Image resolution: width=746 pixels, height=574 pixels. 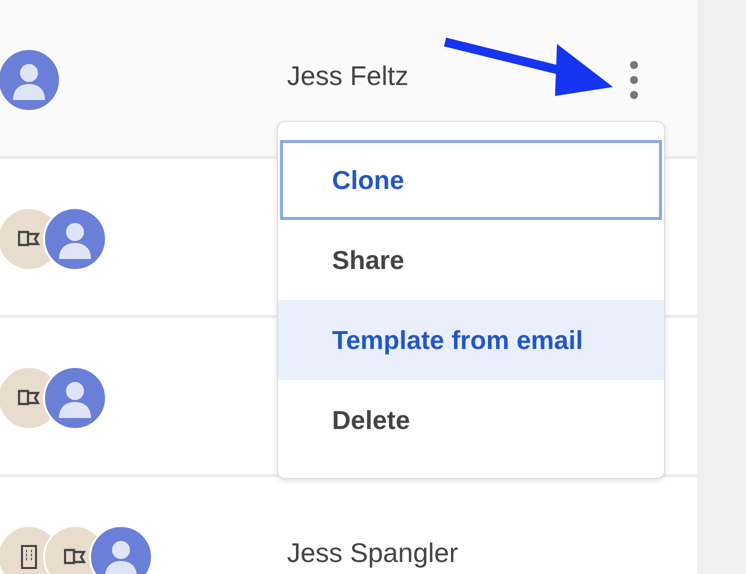 I want to click on building-icon, so click(x=29, y=557).